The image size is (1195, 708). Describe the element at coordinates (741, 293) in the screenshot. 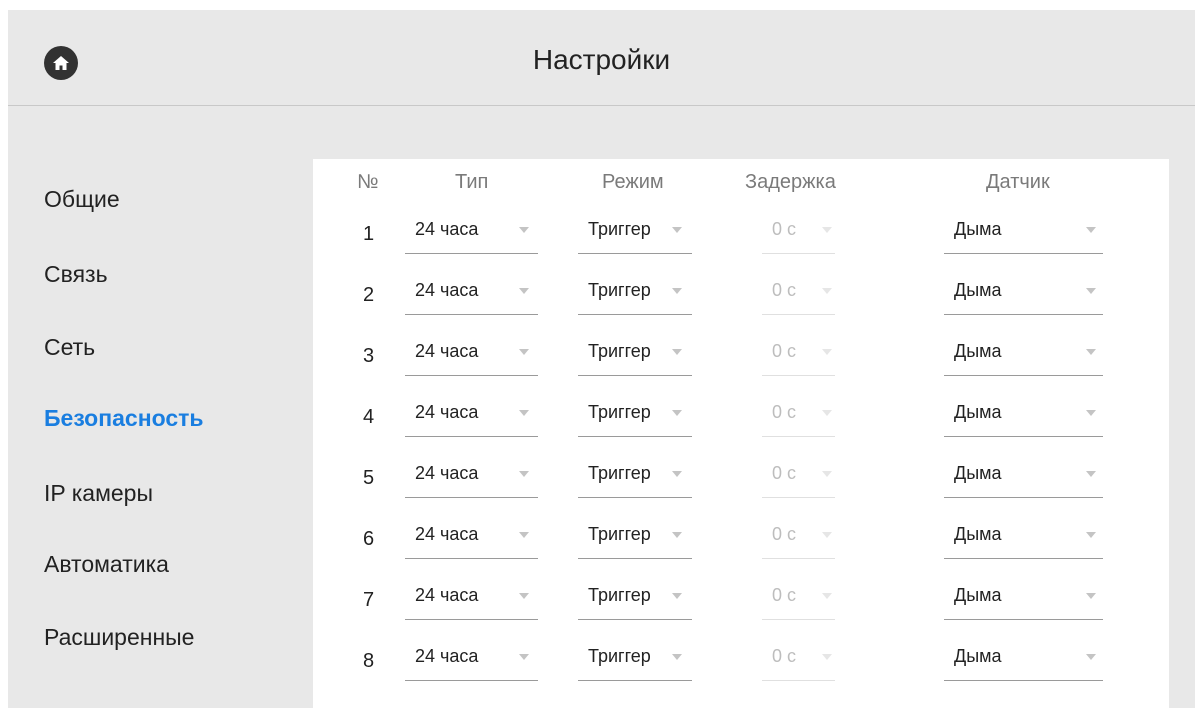

I see `zone-row-2: 2 24 часа Триггер 0 с Дыма` at that location.